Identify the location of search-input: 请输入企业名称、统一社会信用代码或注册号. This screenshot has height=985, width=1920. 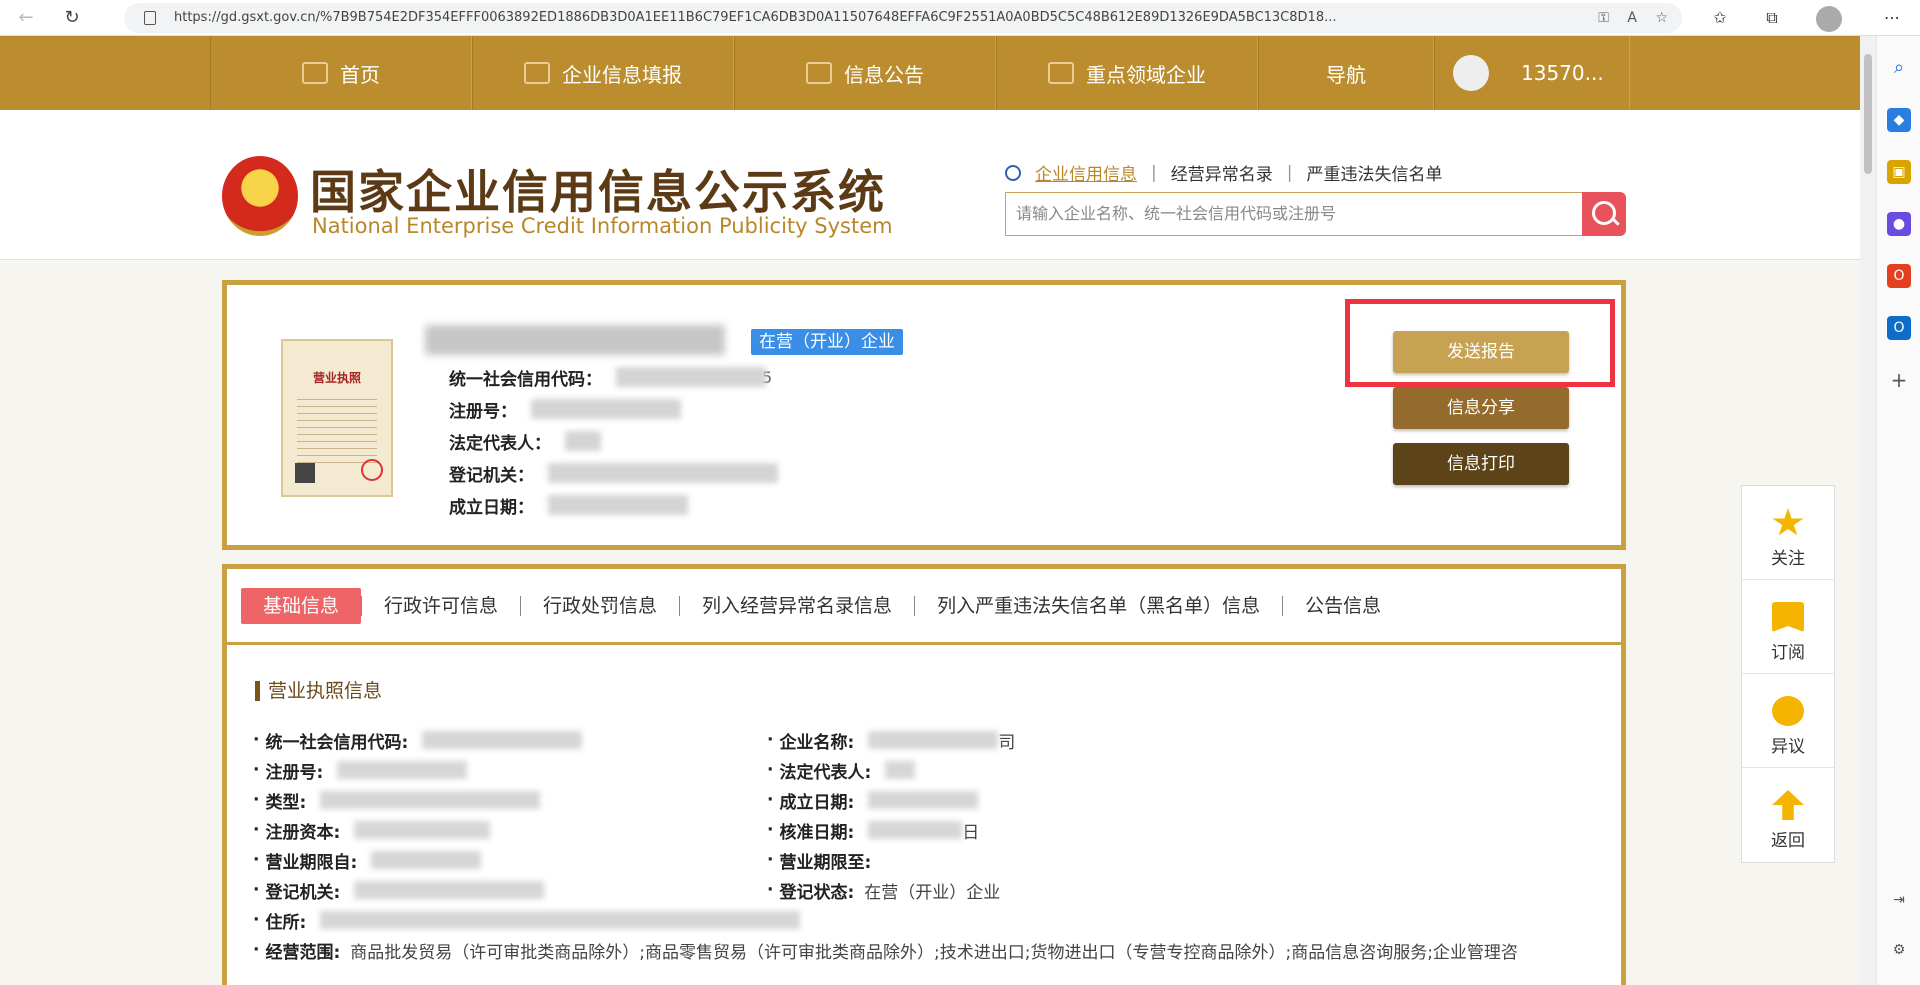
(1295, 214).